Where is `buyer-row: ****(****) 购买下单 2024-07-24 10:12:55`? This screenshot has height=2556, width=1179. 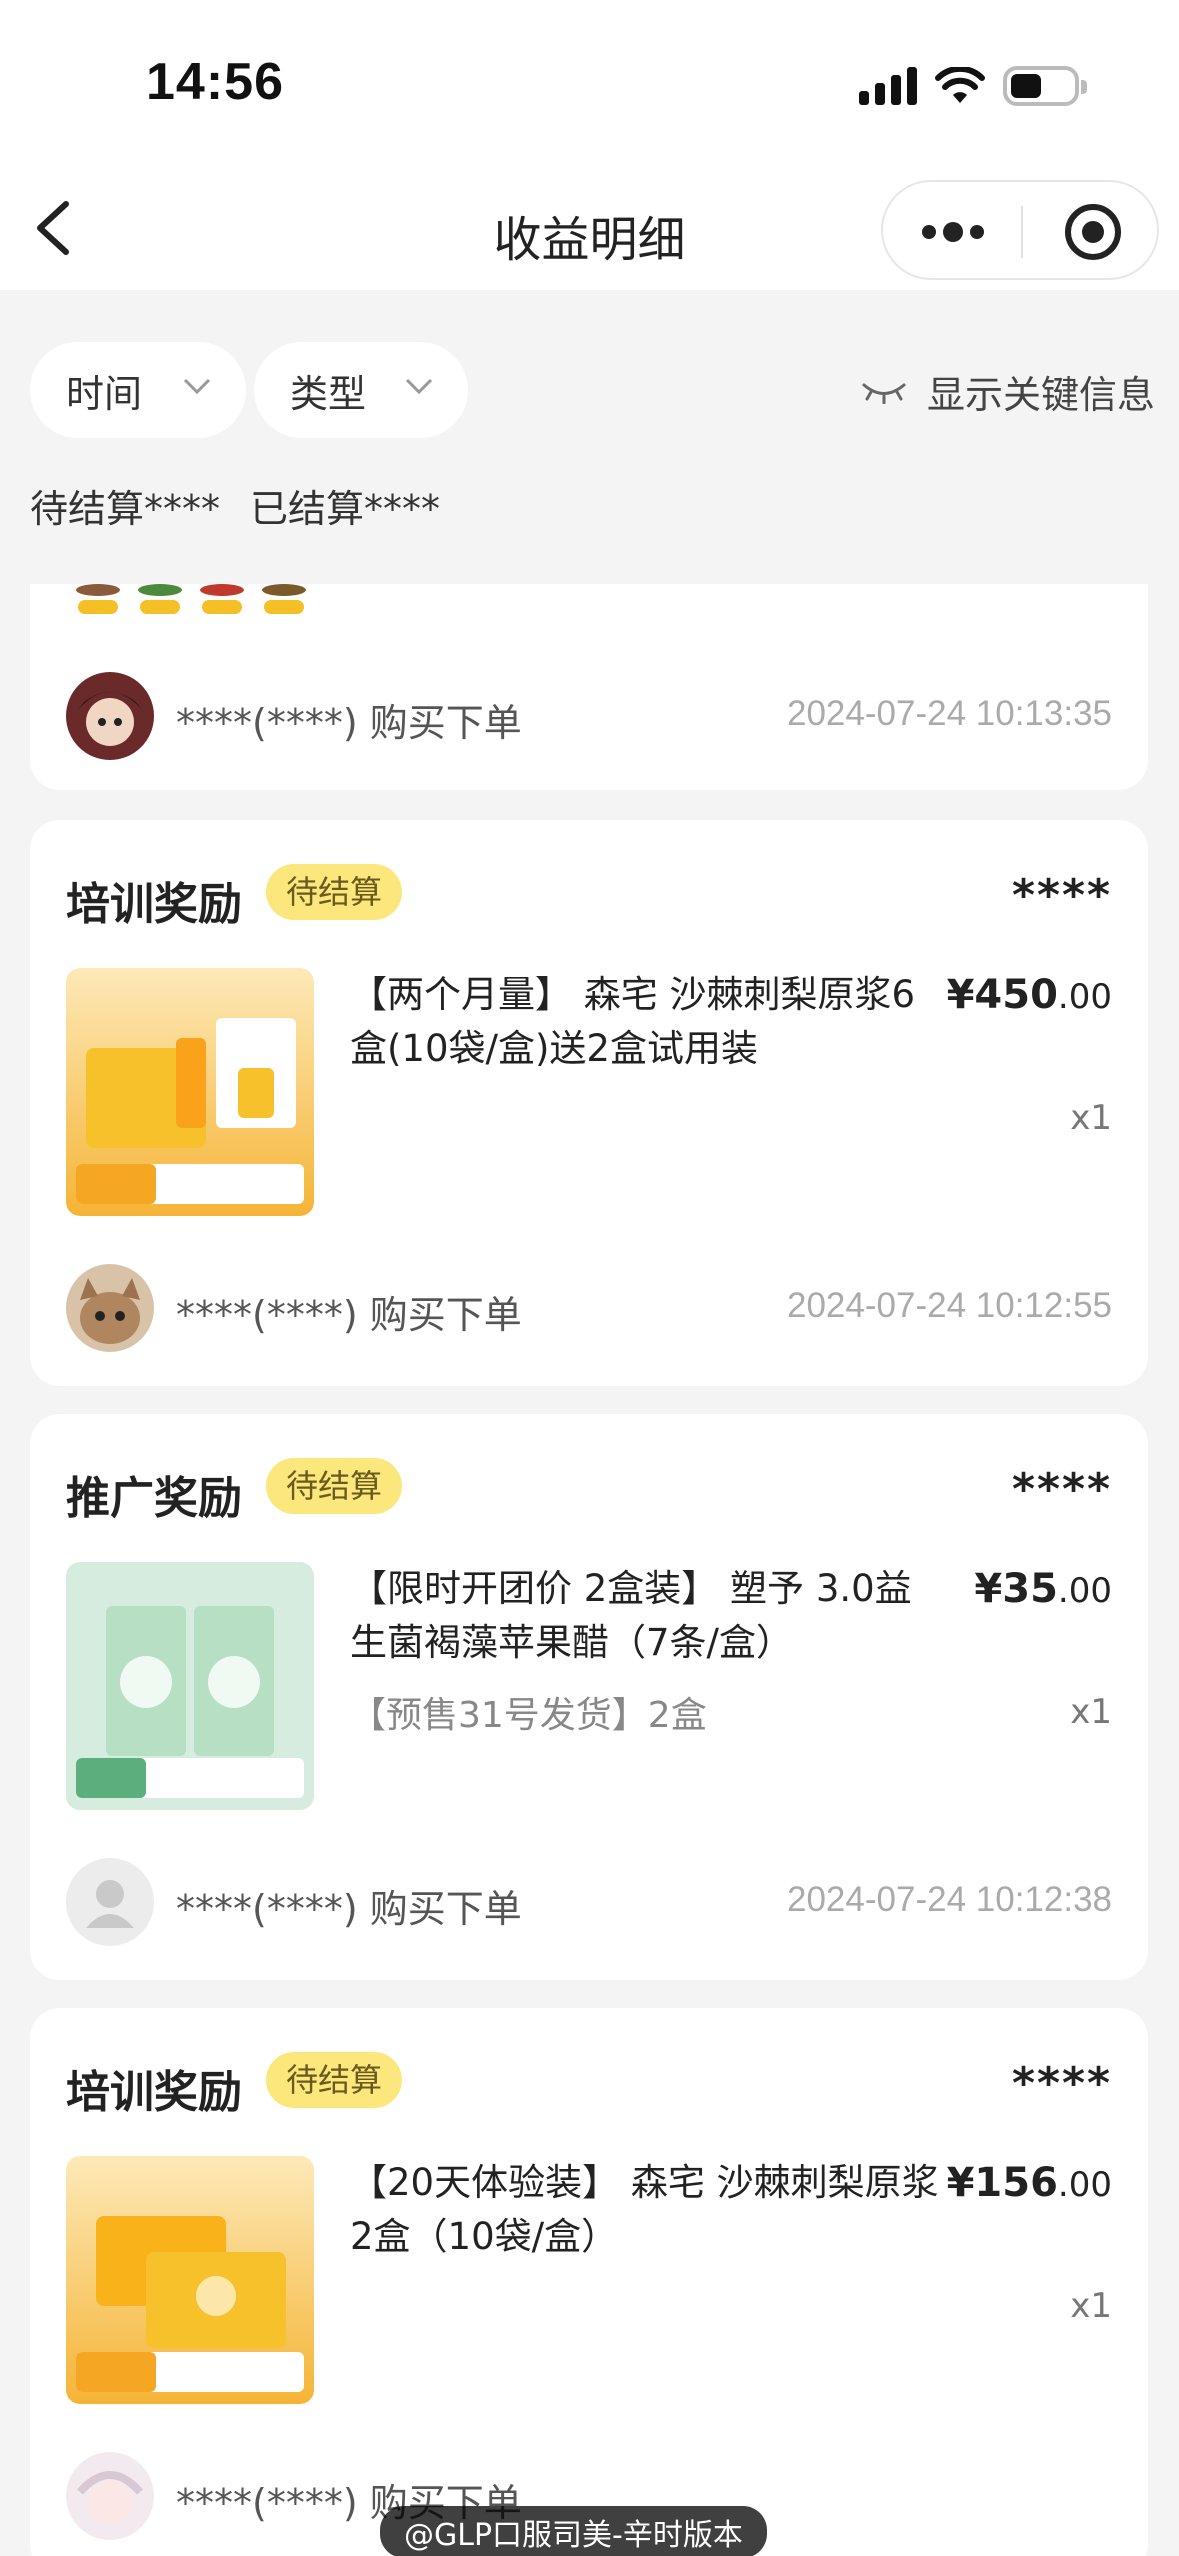
buyer-row: ****(****) 购买下单 2024-07-24 10:12:55 is located at coordinates (589, 1309).